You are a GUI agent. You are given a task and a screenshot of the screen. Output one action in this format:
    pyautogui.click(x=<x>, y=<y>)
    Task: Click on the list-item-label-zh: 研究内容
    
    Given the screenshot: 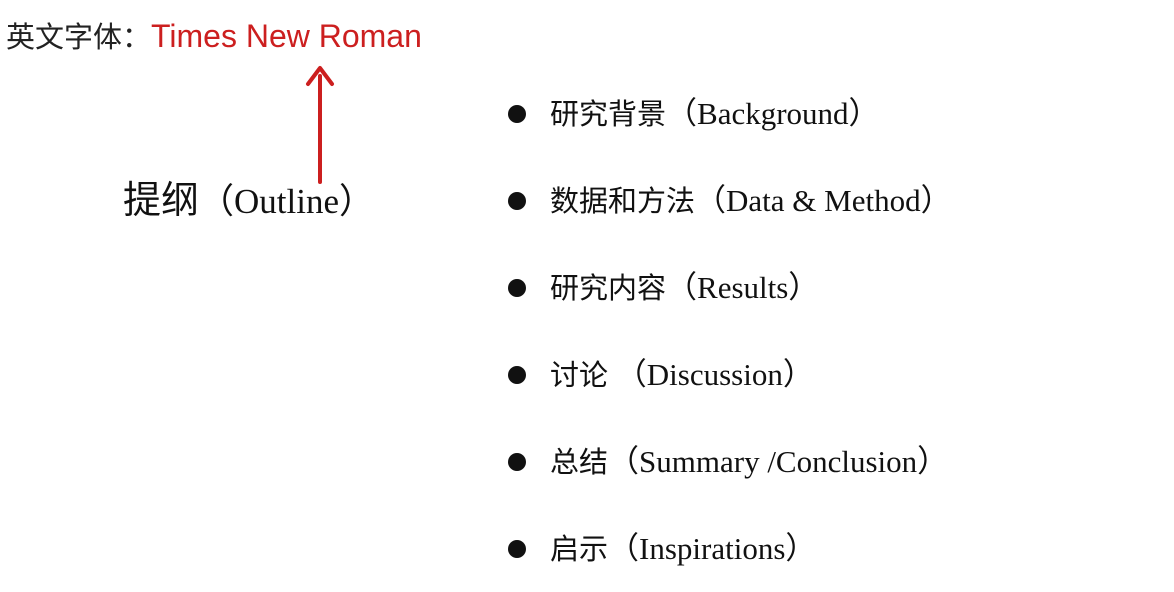 What is the action you would take?
    pyautogui.click(x=608, y=287)
    